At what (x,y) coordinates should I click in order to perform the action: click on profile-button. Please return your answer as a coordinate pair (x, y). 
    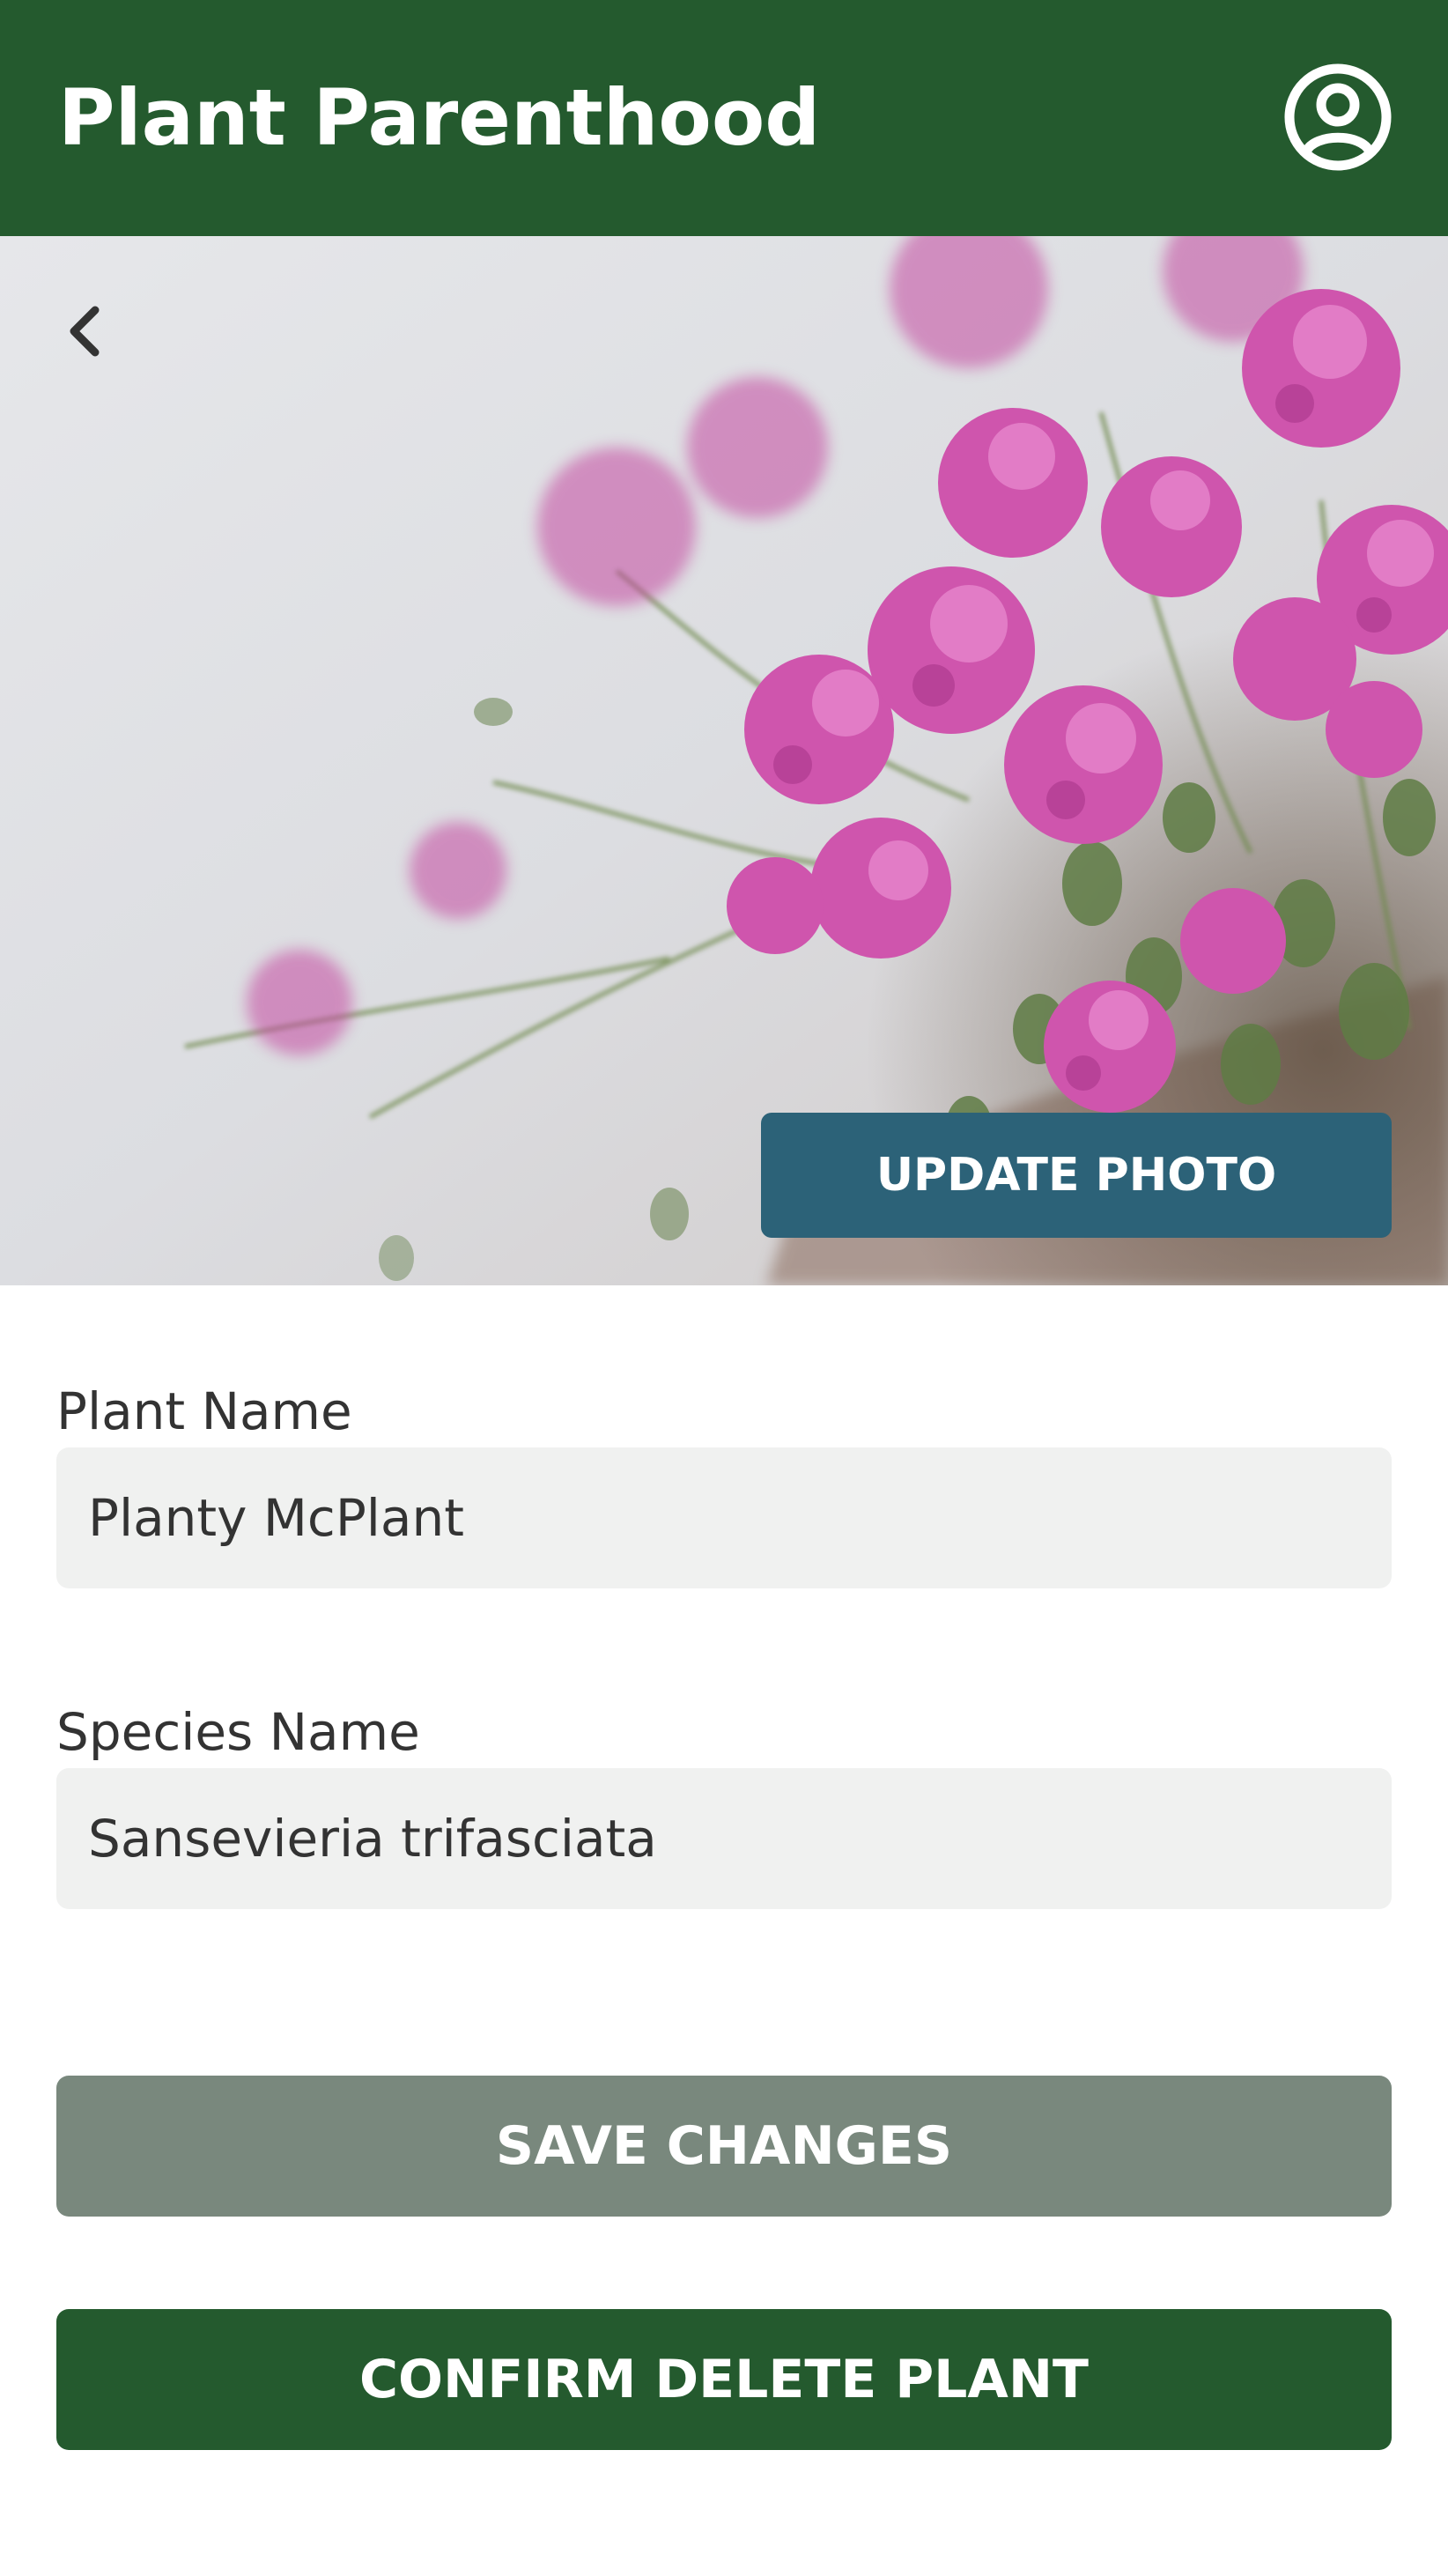
    Looking at the image, I should click on (1338, 118).